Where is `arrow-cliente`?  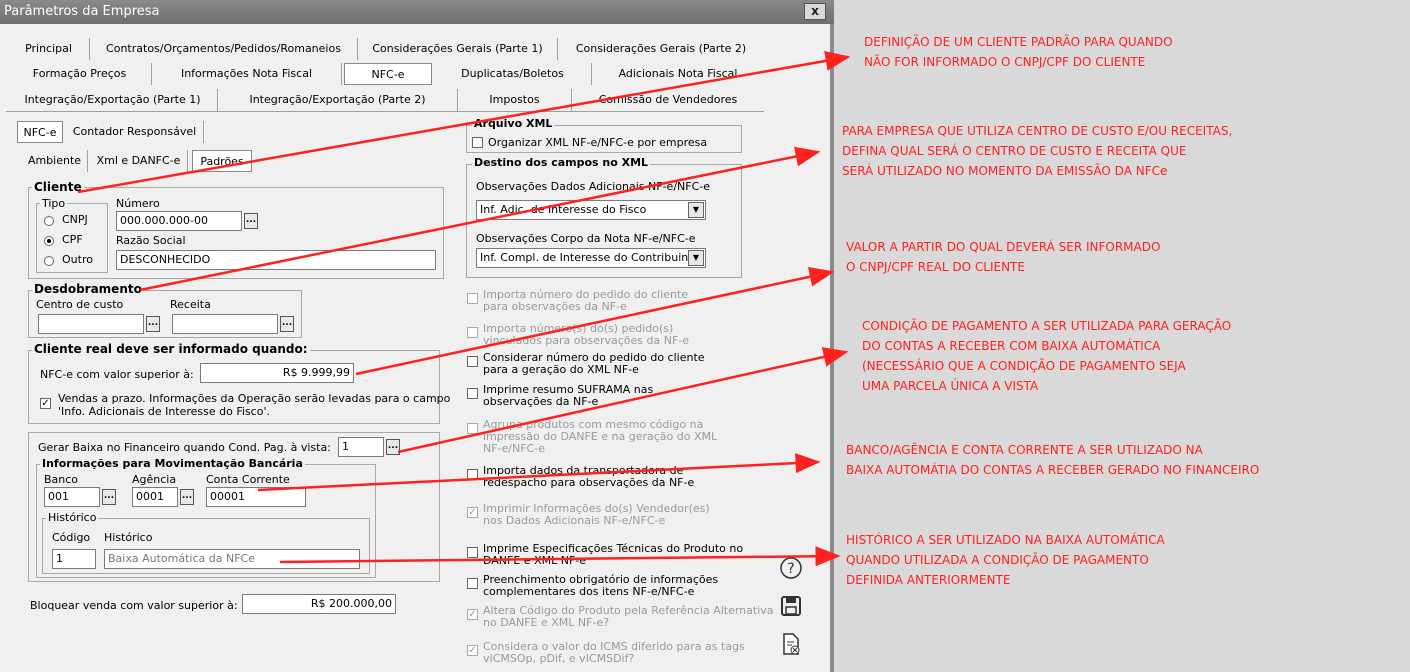
arrow-cliente is located at coordinates (464, 122).